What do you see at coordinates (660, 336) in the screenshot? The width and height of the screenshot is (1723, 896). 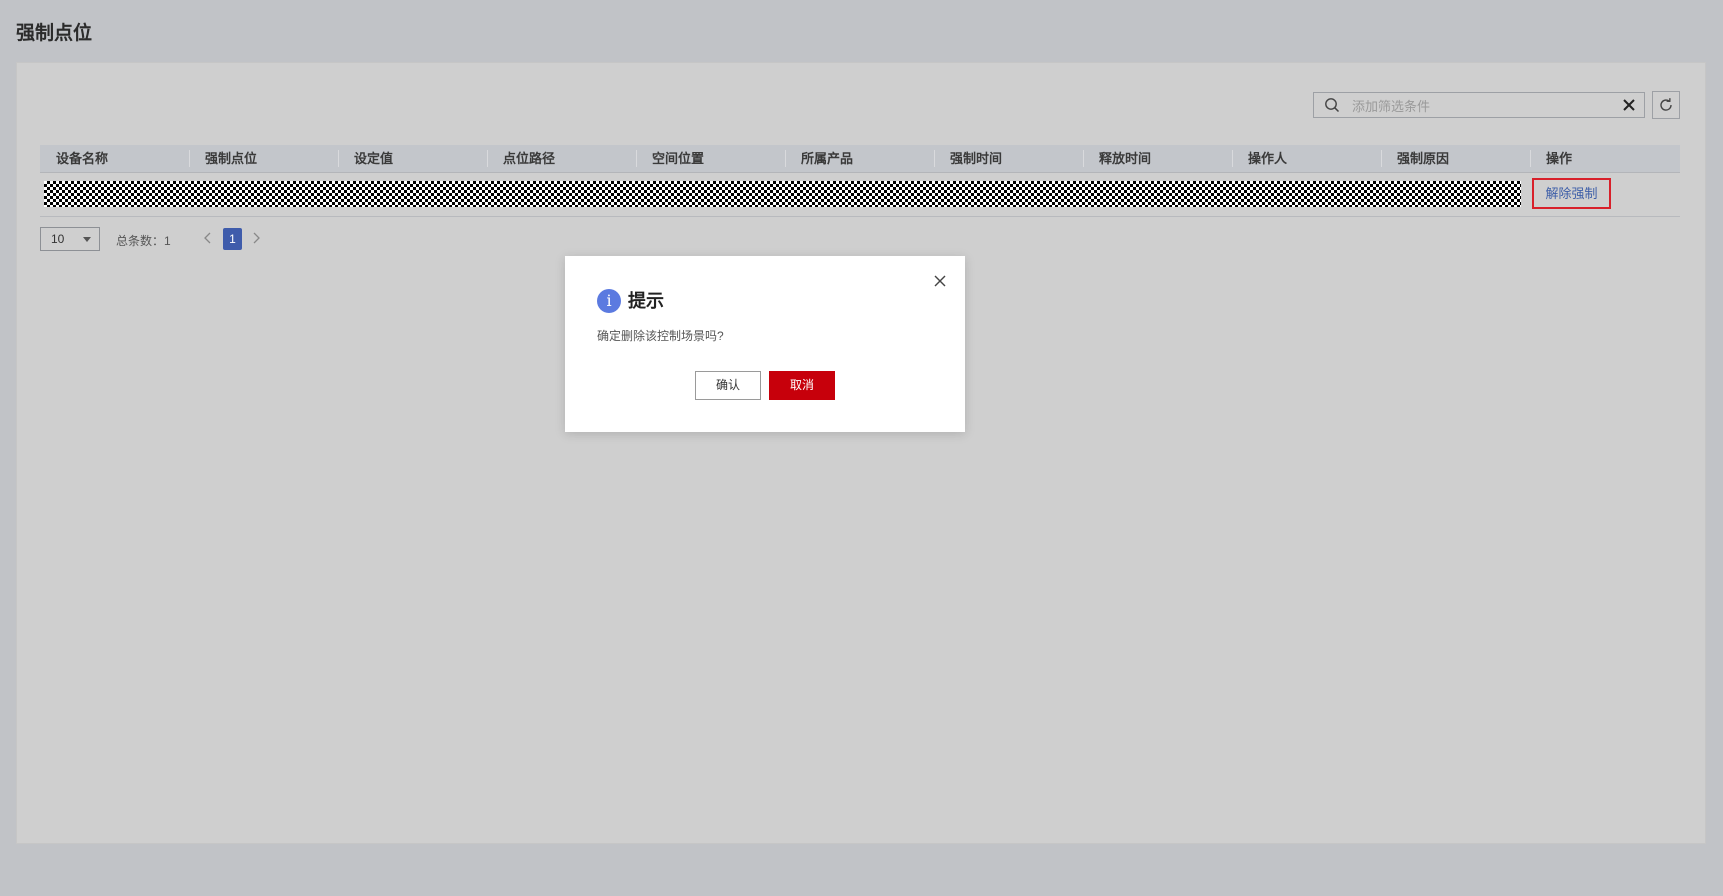 I see `dialog-message: 确定删除该控制场景吗?` at bounding box center [660, 336].